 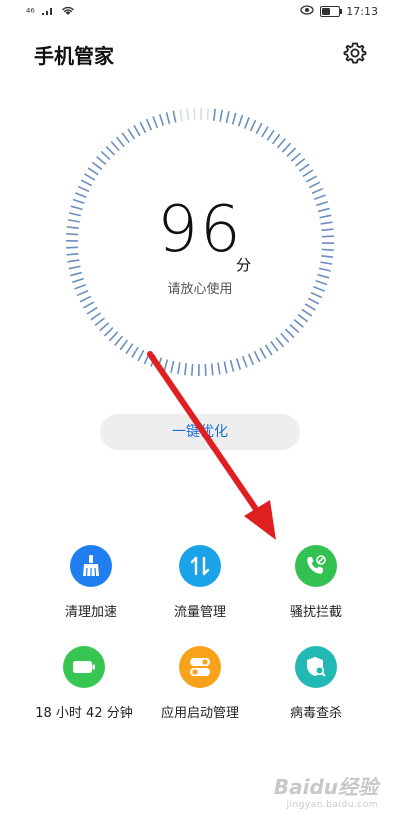 I want to click on tool-battery: 18 小时 42 分钟, so click(x=84, y=683).